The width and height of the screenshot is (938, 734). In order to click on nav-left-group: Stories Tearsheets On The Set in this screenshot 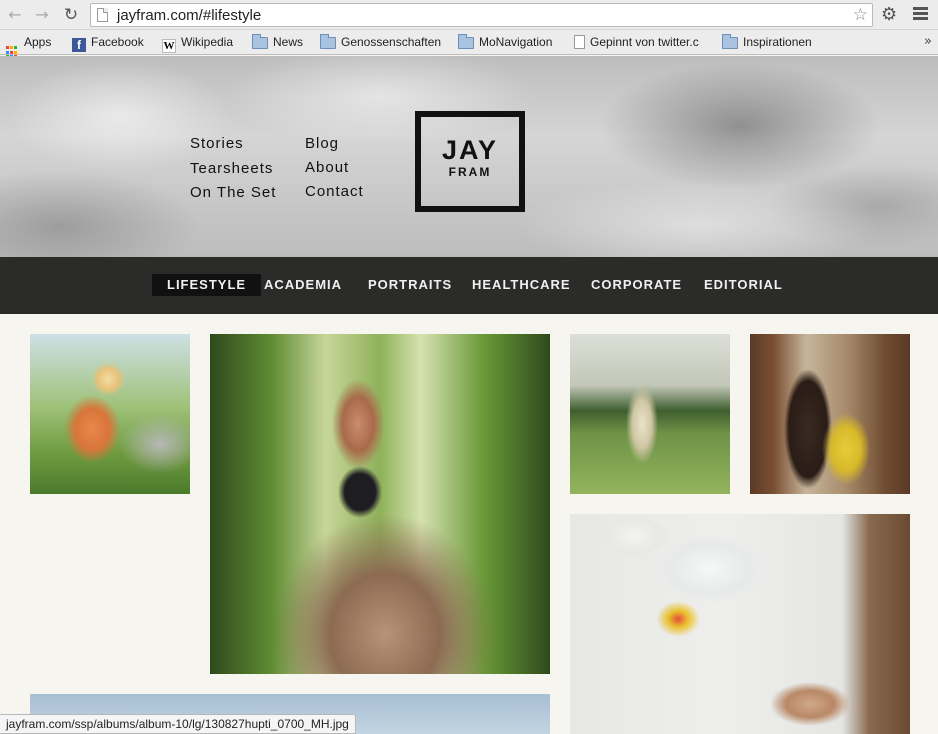, I will do `click(233, 169)`.